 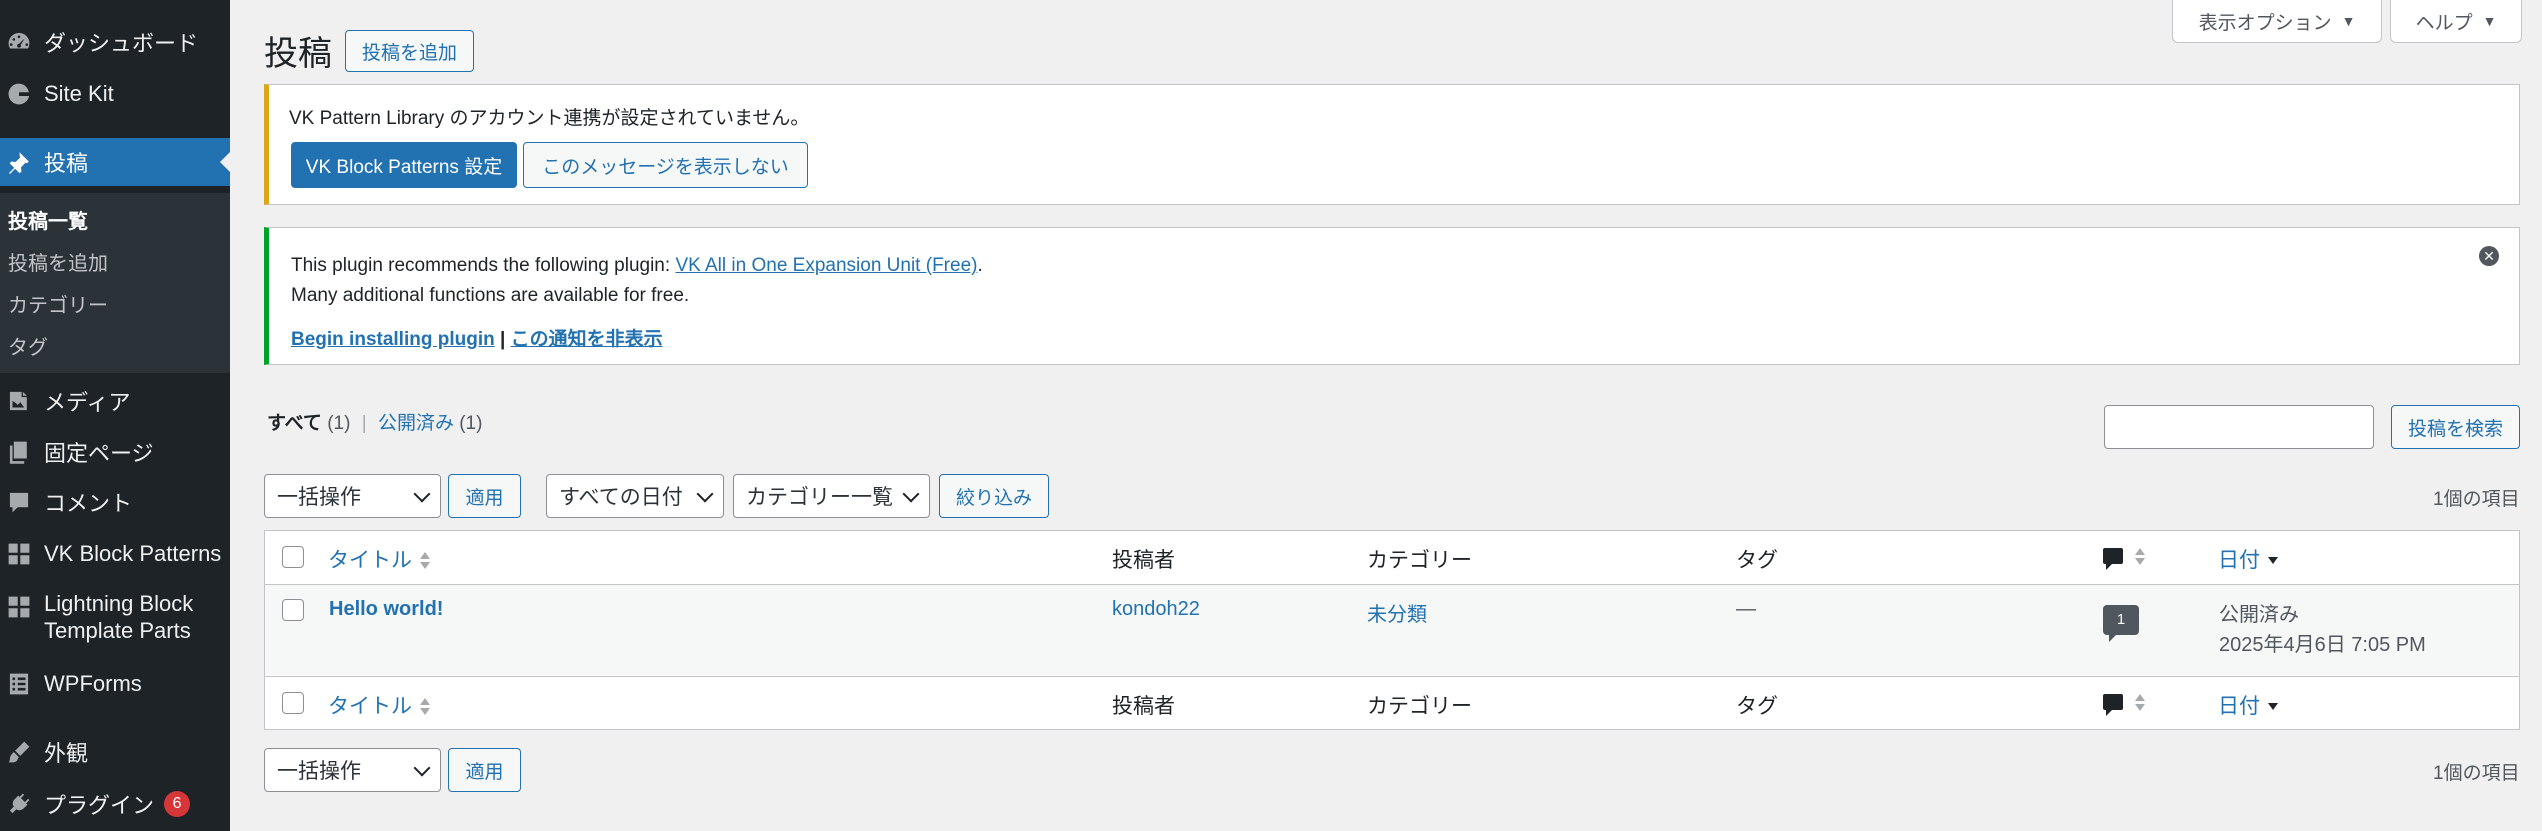 I want to click on pushpin-icon, so click(x=19, y=162).